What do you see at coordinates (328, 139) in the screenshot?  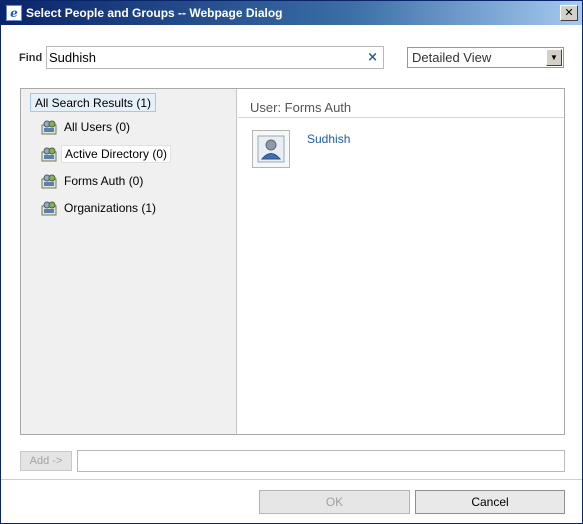 I see `result-user-link: Sudhish` at bounding box center [328, 139].